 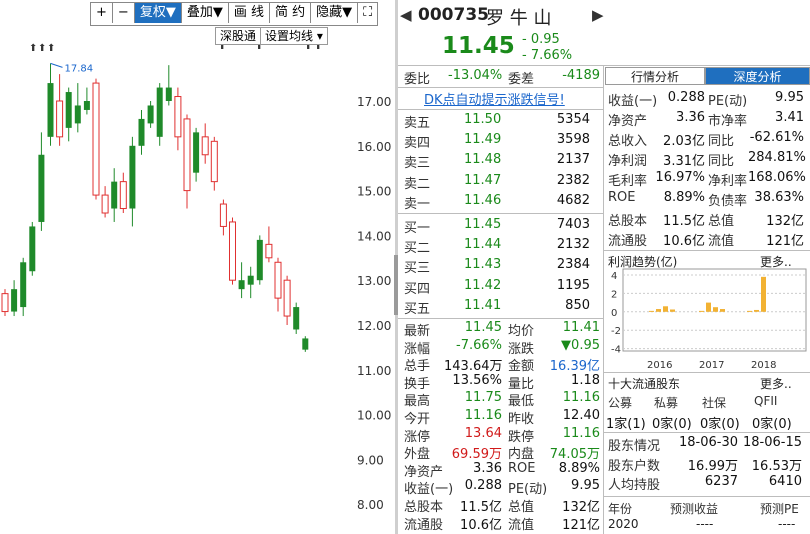 I want to click on profit-y-tick: -2, so click(x=616, y=331).